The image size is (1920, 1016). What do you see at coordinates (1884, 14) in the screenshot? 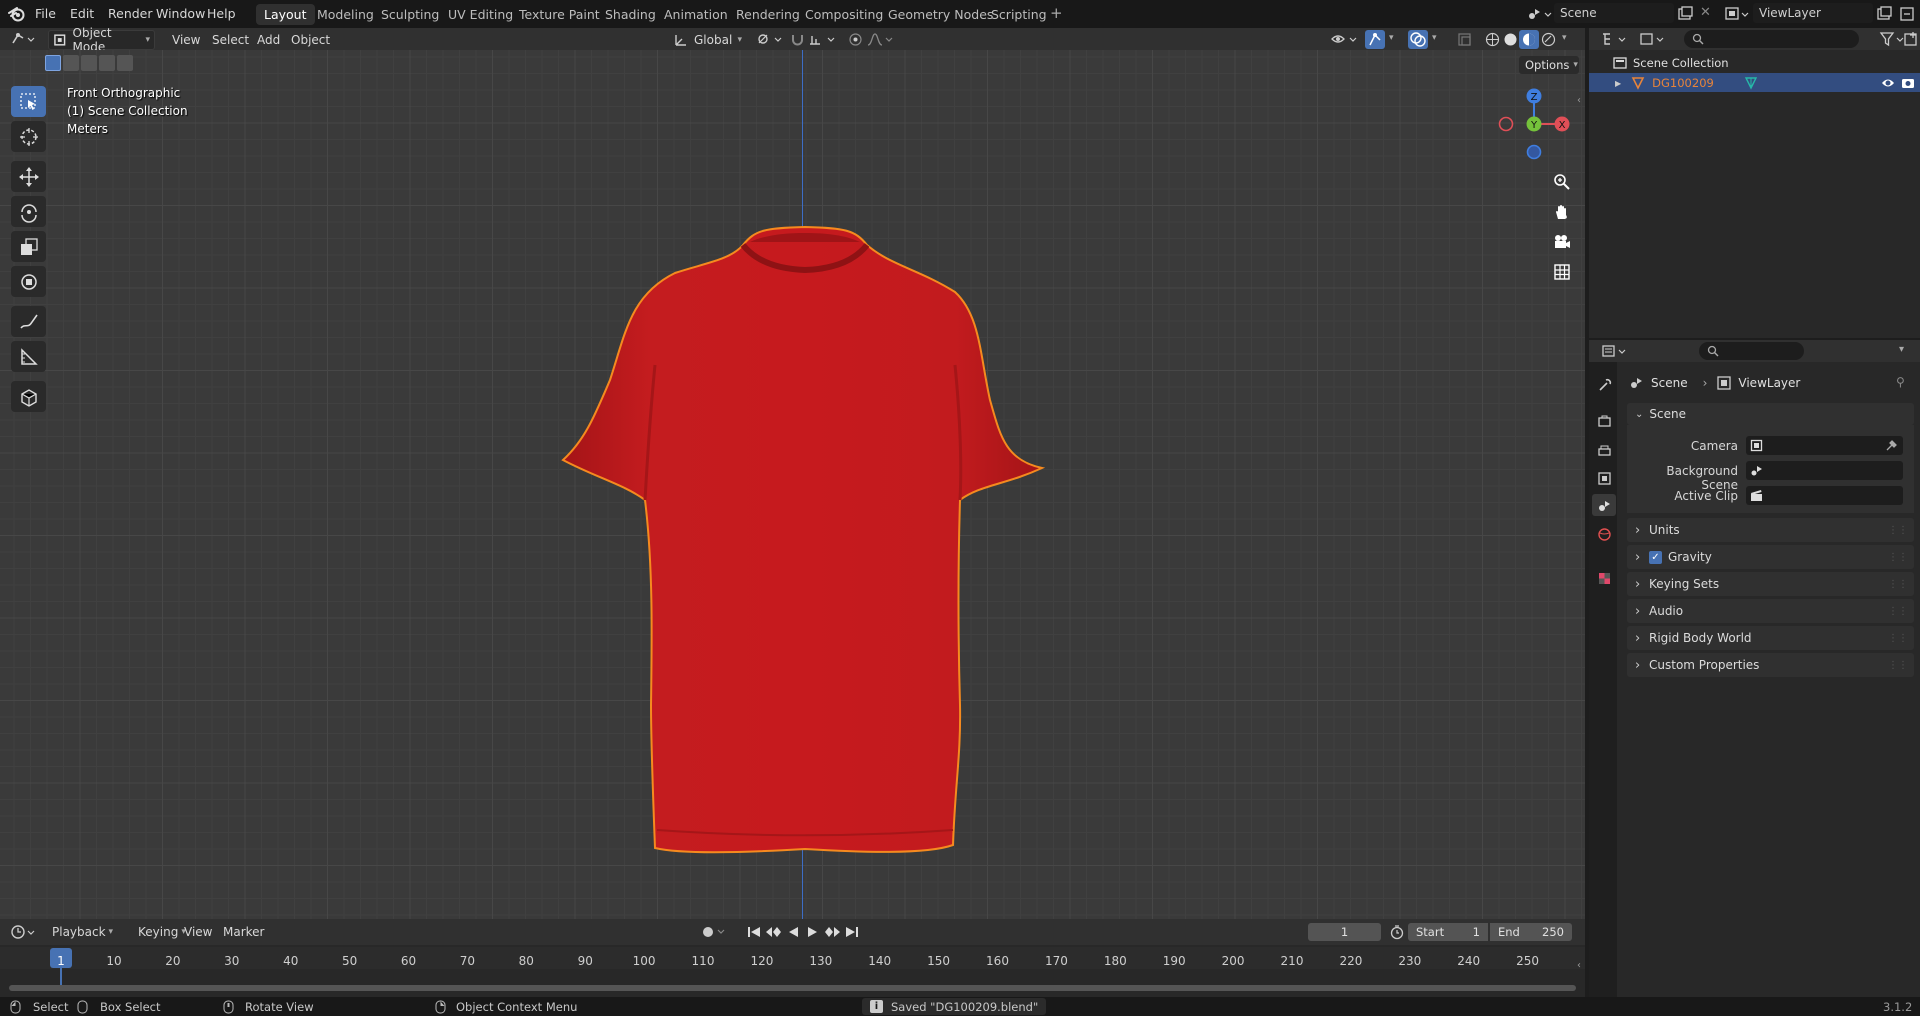
I see `new-viewlayer-icon` at bounding box center [1884, 14].